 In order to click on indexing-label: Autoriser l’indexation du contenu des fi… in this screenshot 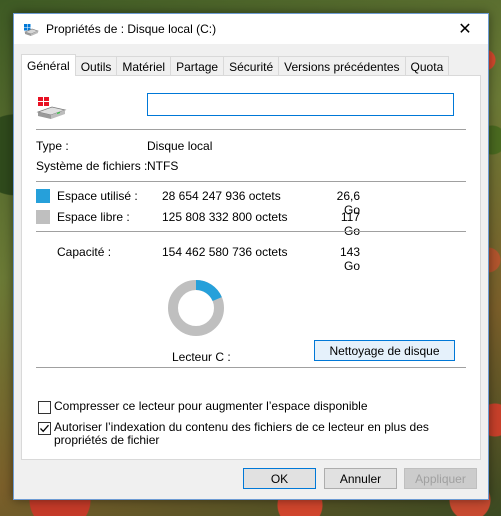, I will do `click(241, 433)`.